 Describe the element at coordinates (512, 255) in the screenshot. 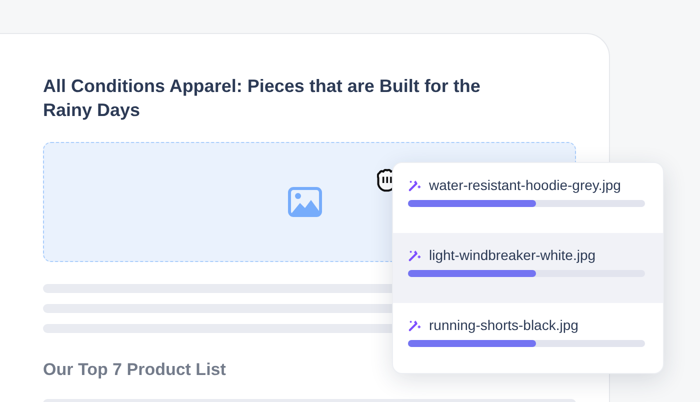

I see `file-name: light-windbreaker-white.jpg` at that location.